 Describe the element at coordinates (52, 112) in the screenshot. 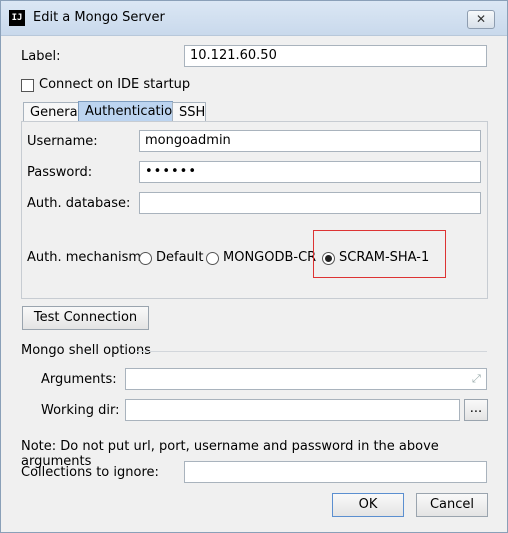

I see `tab-general: General` at that location.